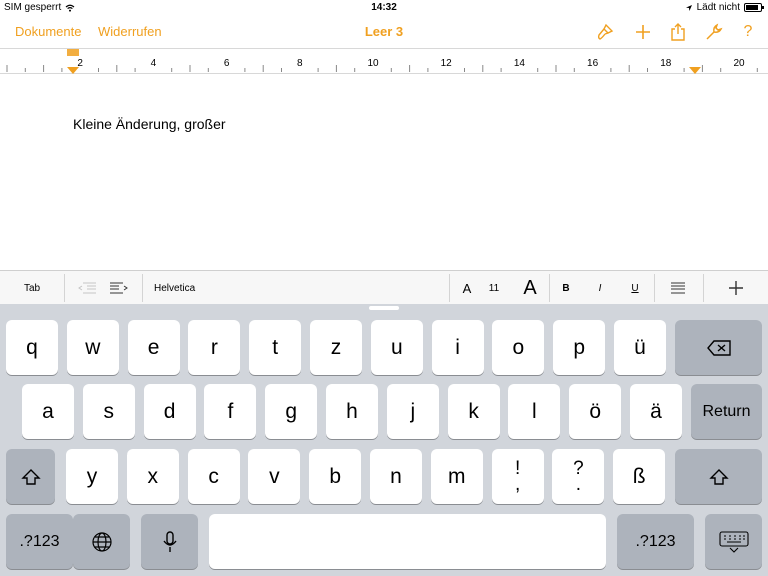  I want to click on backspace-icon, so click(718, 347).